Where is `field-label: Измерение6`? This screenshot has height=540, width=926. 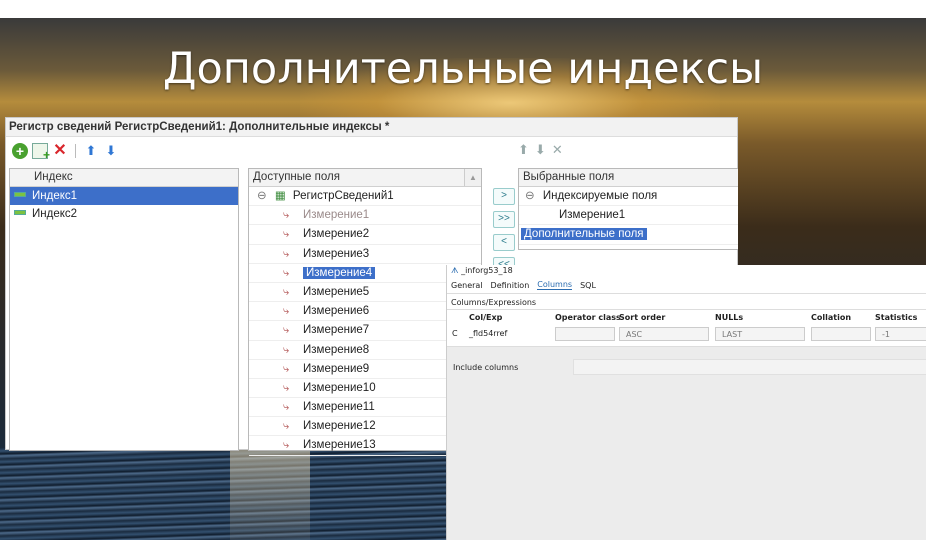 field-label: Измерение6 is located at coordinates (336, 311).